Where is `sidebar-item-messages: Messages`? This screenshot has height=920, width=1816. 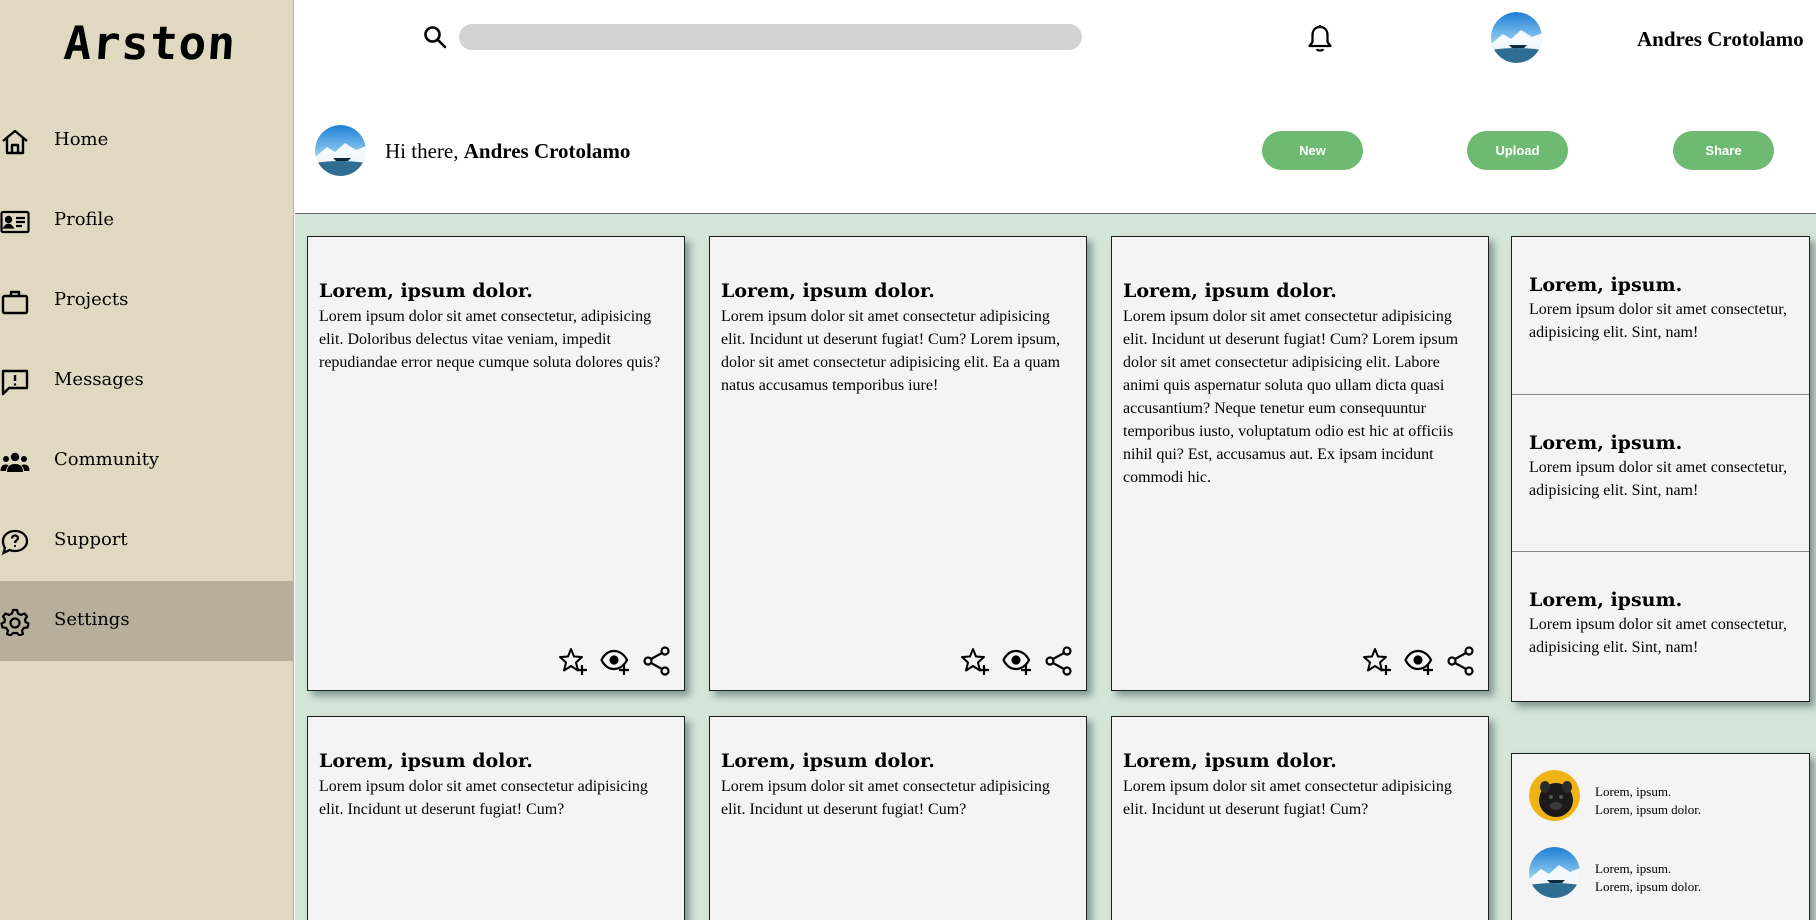
sidebar-item-messages: Messages is located at coordinates (147, 381).